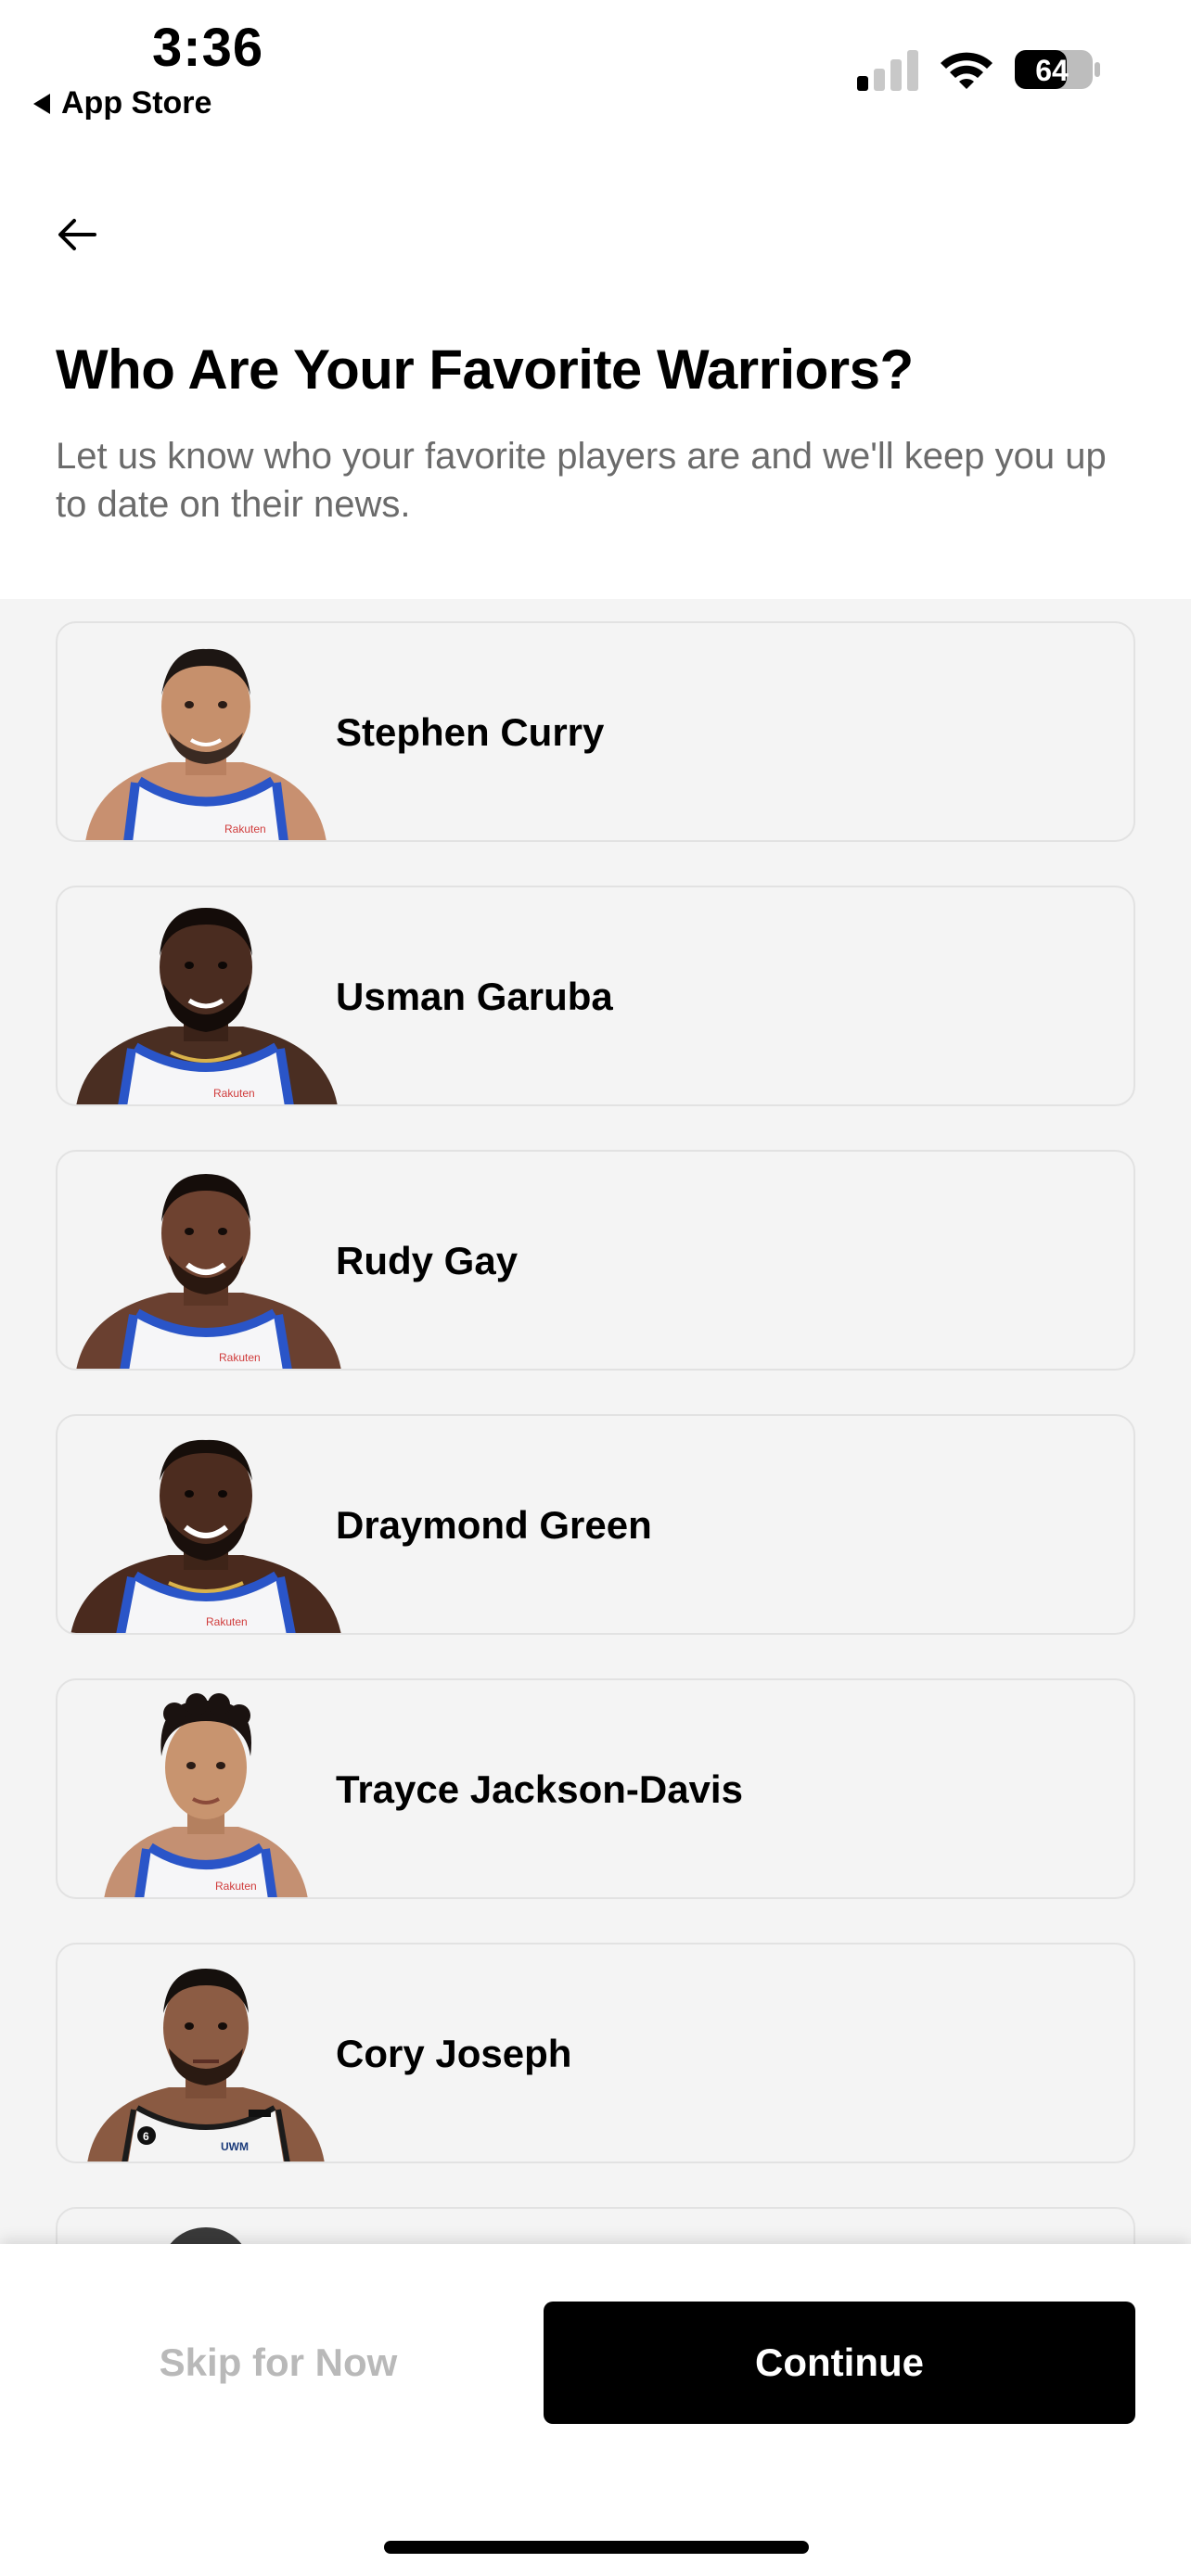 The image size is (1191, 2576). I want to click on player-card-usman-garuba: Rakuten Usman Garuba, so click(595, 996).